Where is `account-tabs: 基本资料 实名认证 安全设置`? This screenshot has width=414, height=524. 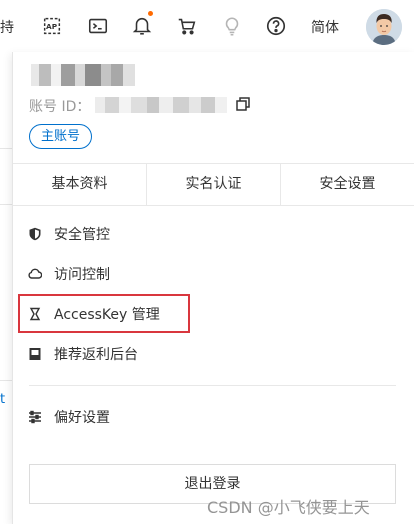 account-tabs: 基本资料 实名认证 安全设置 is located at coordinates (213, 184).